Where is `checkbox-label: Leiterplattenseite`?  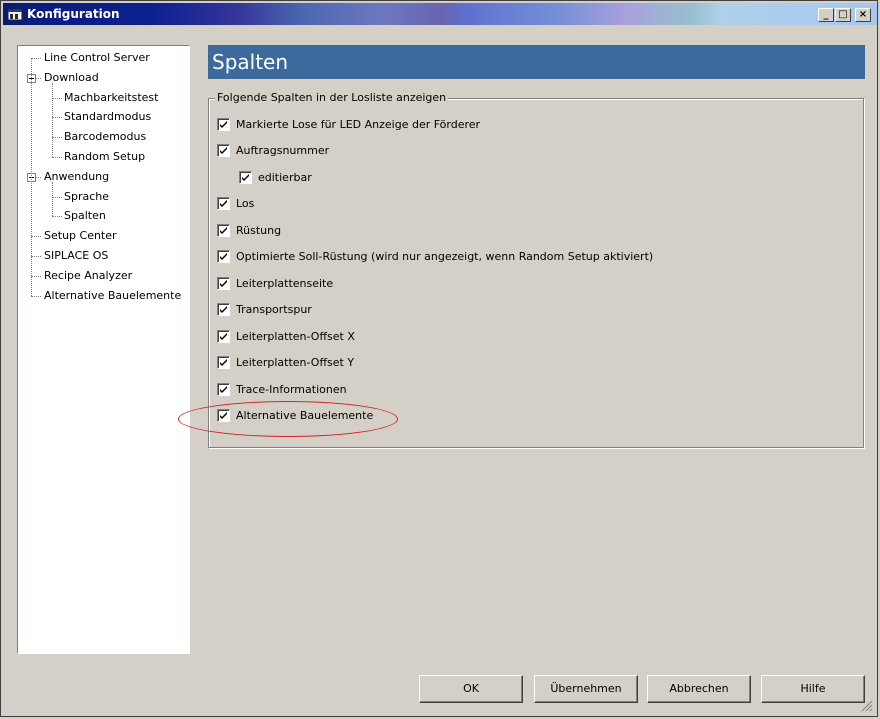 checkbox-label: Leiterplattenseite is located at coordinates (285, 283).